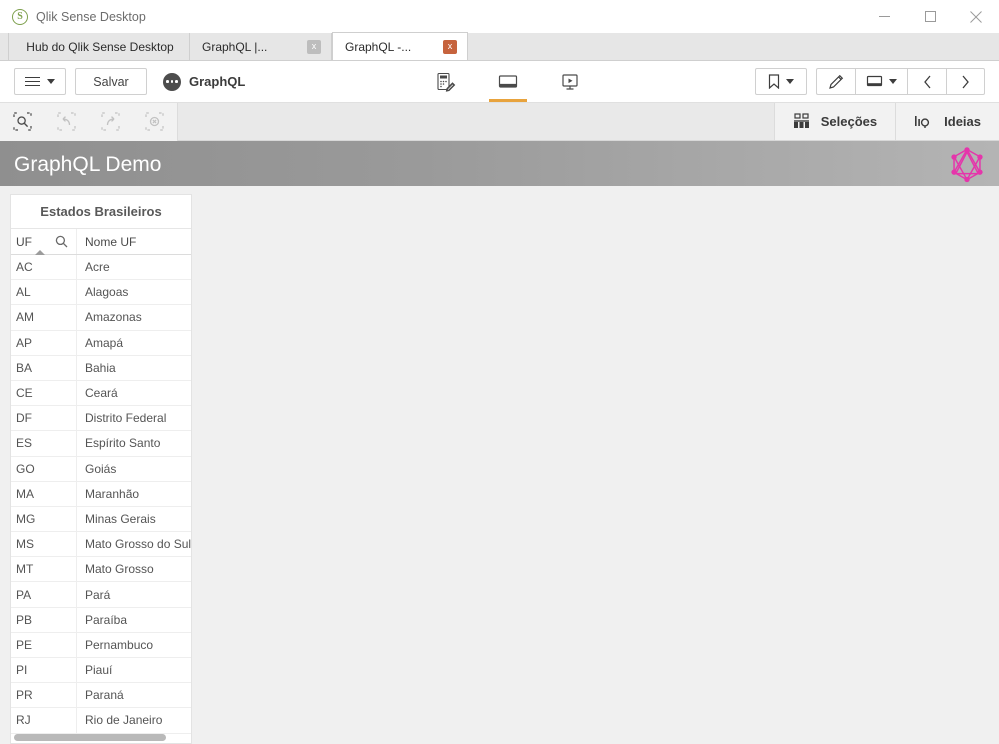  I want to click on table-row: ES Espírito Santo, so click(101, 444).